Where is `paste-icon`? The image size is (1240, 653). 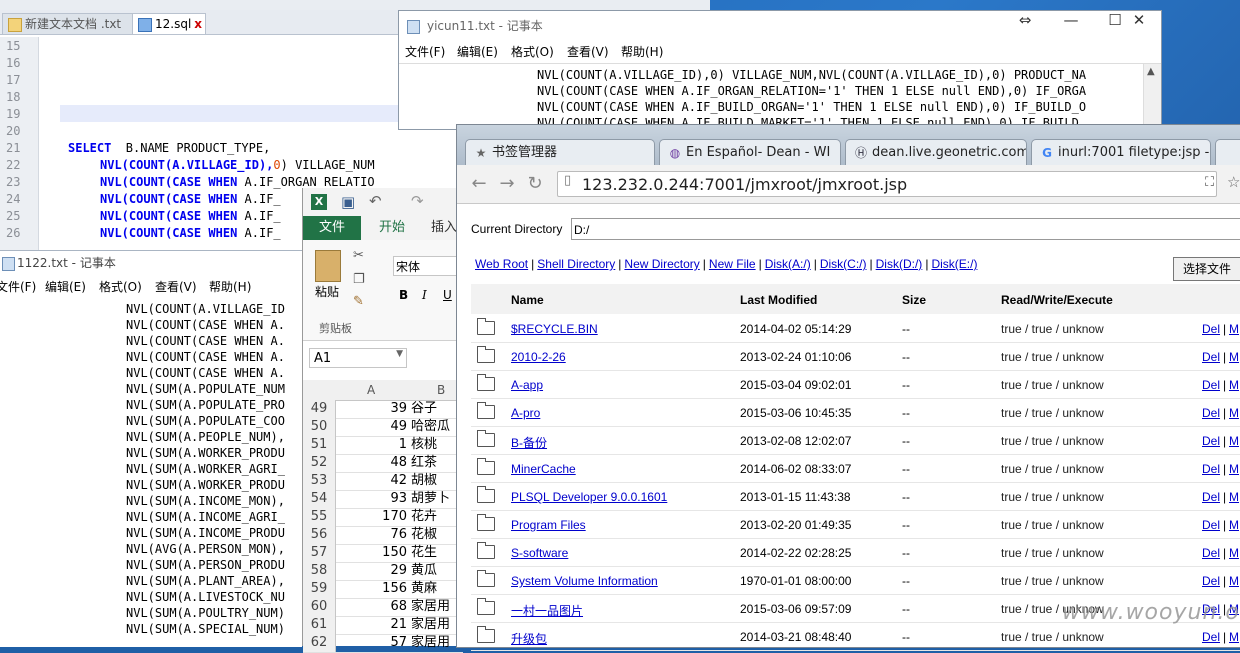
paste-icon is located at coordinates (328, 266).